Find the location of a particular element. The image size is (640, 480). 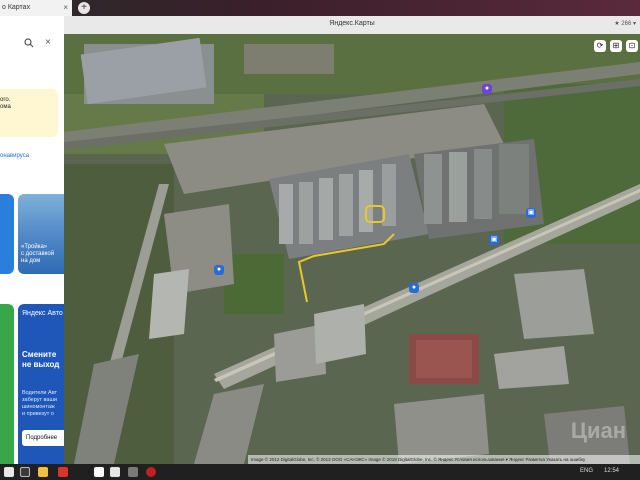

poi-marker-bus-2: ▣ is located at coordinates (494, 240).